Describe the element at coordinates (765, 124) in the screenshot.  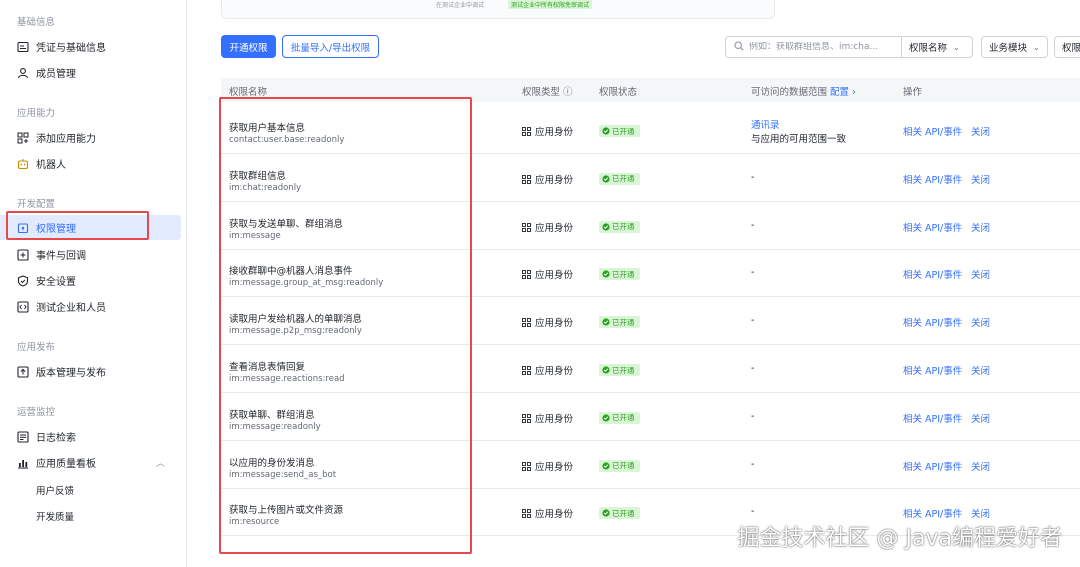
I see `scope-link: 通讯录` at that location.